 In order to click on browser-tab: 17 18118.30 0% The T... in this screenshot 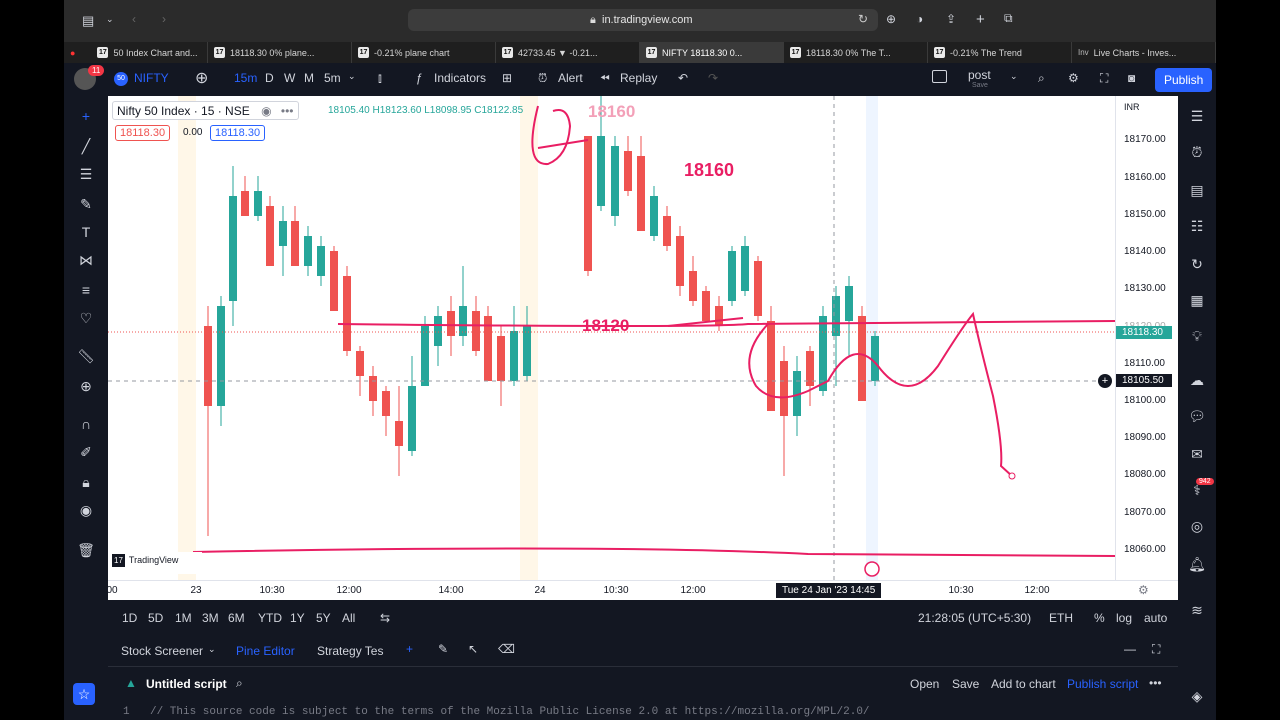, I will do `click(856, 52)`.